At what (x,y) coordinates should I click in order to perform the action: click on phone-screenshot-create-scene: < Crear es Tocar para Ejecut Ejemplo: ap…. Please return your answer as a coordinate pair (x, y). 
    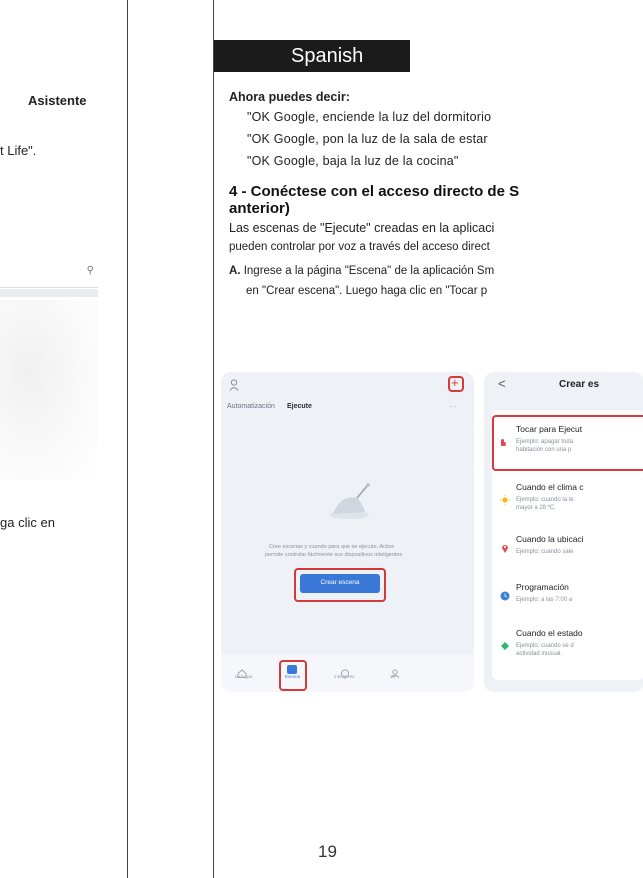
    Looking at the image, I should click on (563, 532).